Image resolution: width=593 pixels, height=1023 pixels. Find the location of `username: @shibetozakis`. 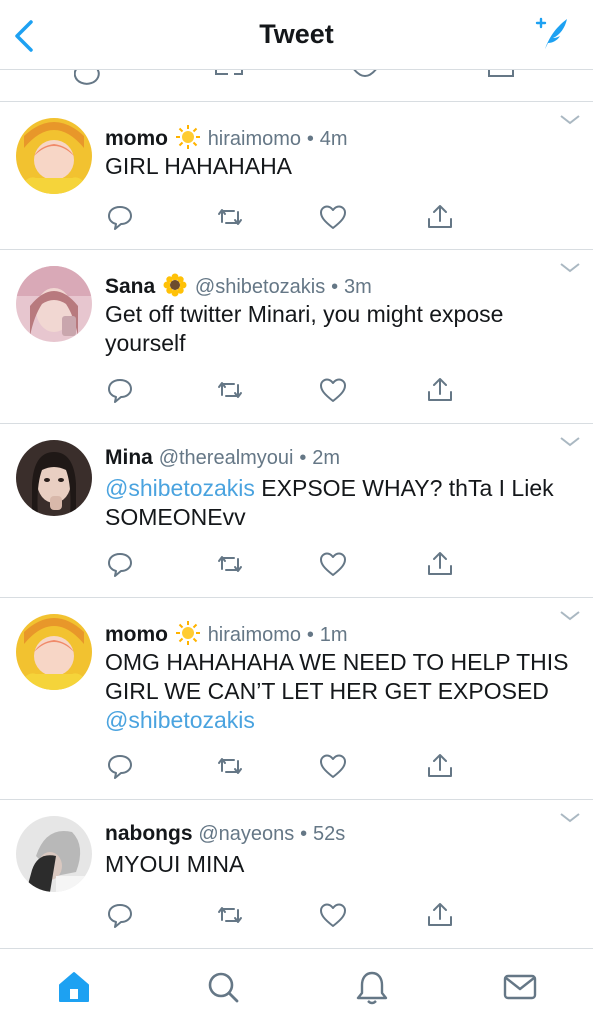

username: @shibetozakis is located at coordinates (260, 287).